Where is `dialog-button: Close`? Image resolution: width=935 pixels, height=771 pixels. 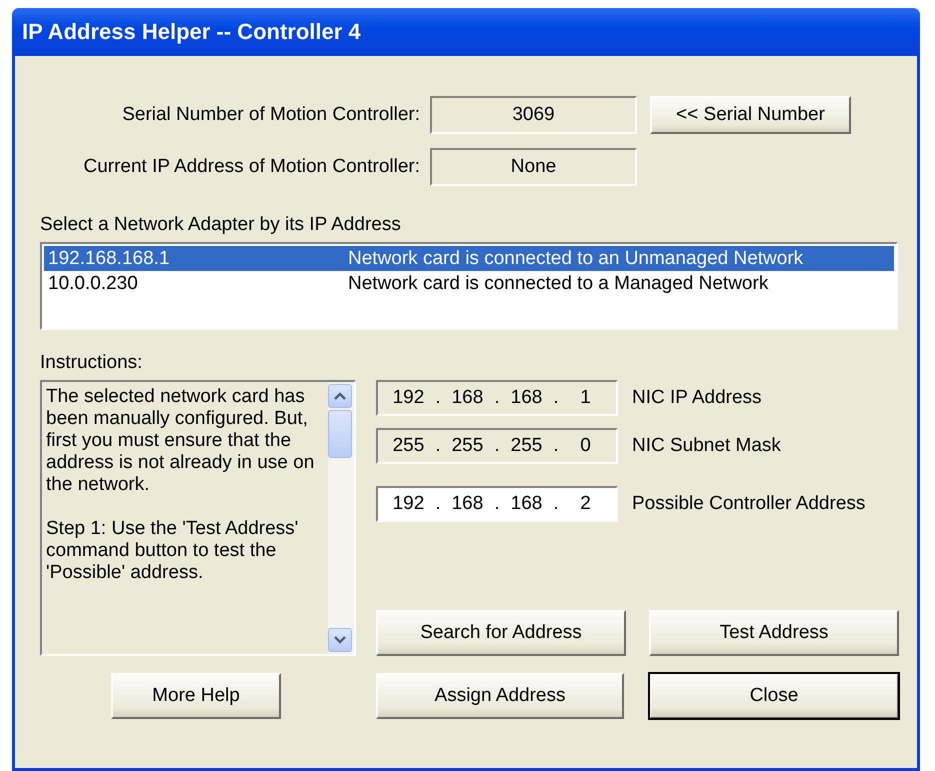
dialog-button: Close is located at coordinates (774, 696).